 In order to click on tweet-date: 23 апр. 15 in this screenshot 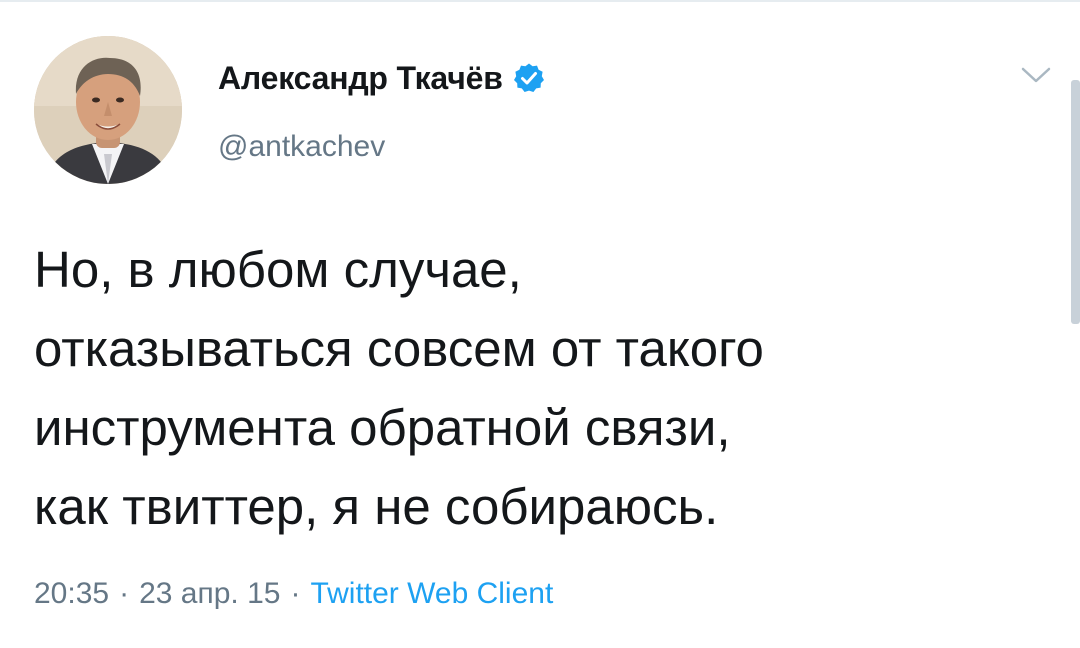, I will do `click(209, 594)`.